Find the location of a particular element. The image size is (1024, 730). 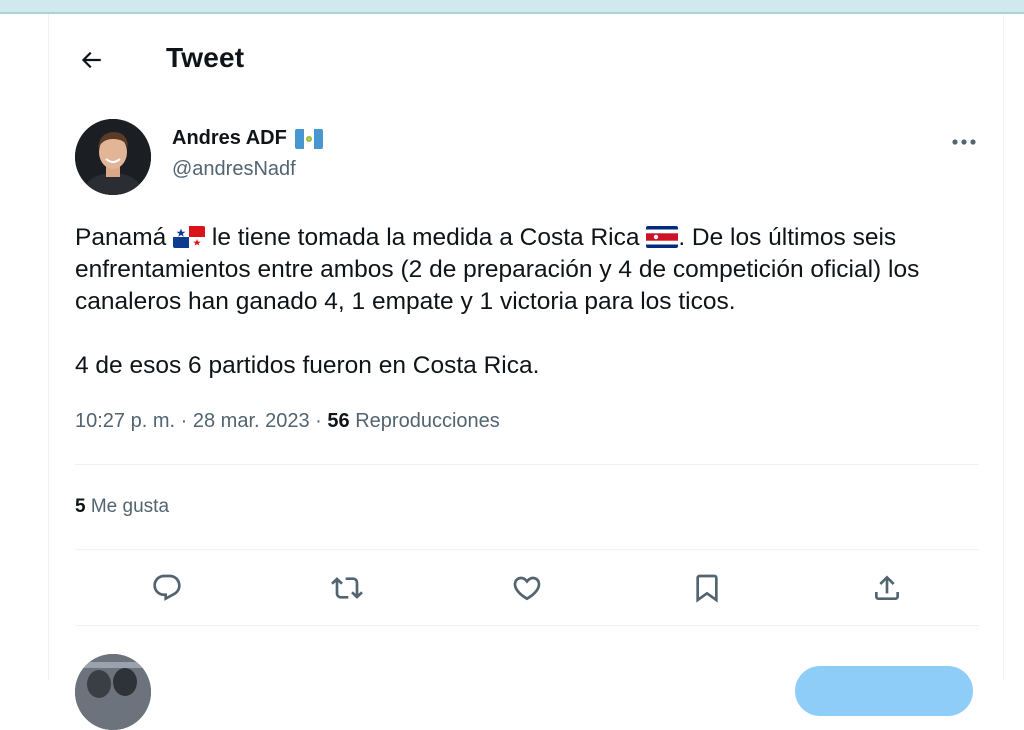

tweet-date: 28 mar. 2023 is located at coordinates (251, 421).